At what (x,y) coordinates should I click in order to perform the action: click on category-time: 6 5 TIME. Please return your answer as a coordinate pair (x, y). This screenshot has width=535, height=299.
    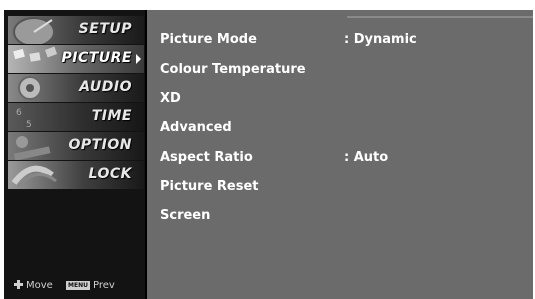
    Looking at the image, I should click on (76, 117).